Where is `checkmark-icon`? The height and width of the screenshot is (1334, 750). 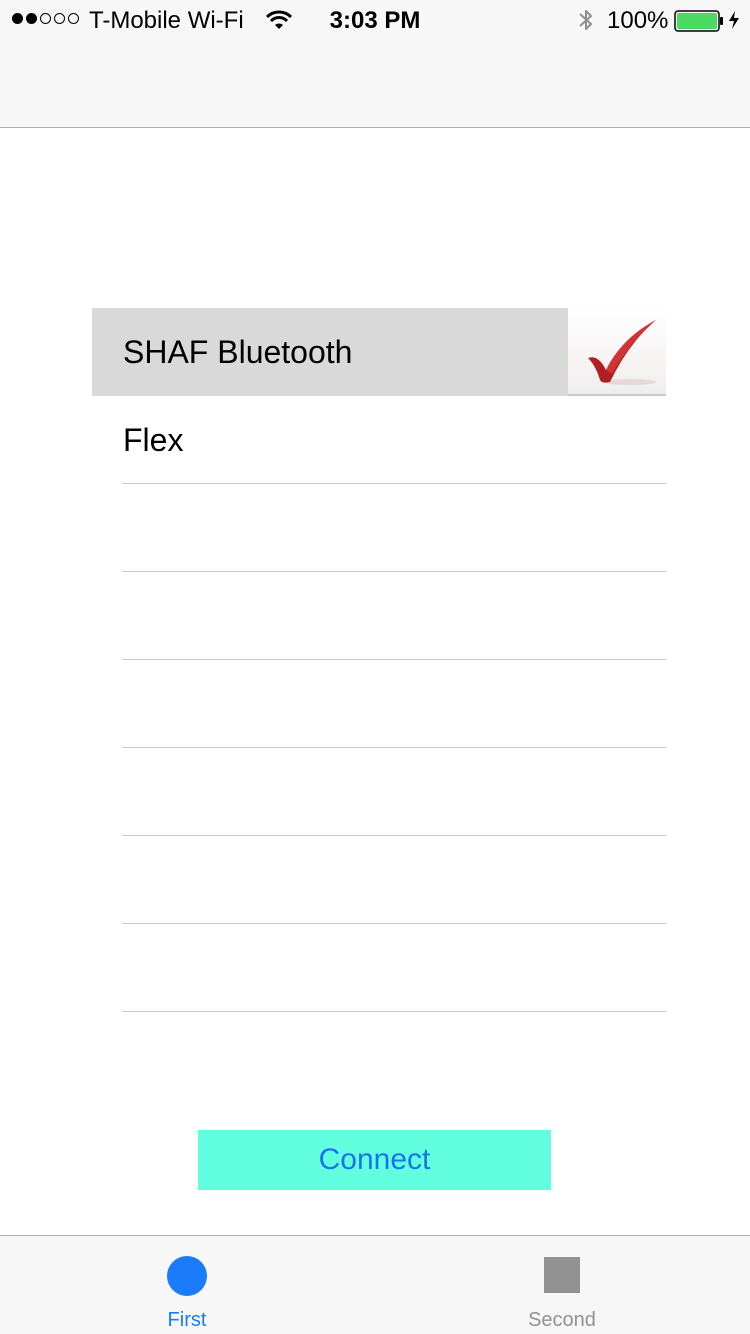
checkmark-icon is located at coordinates (617, 351).